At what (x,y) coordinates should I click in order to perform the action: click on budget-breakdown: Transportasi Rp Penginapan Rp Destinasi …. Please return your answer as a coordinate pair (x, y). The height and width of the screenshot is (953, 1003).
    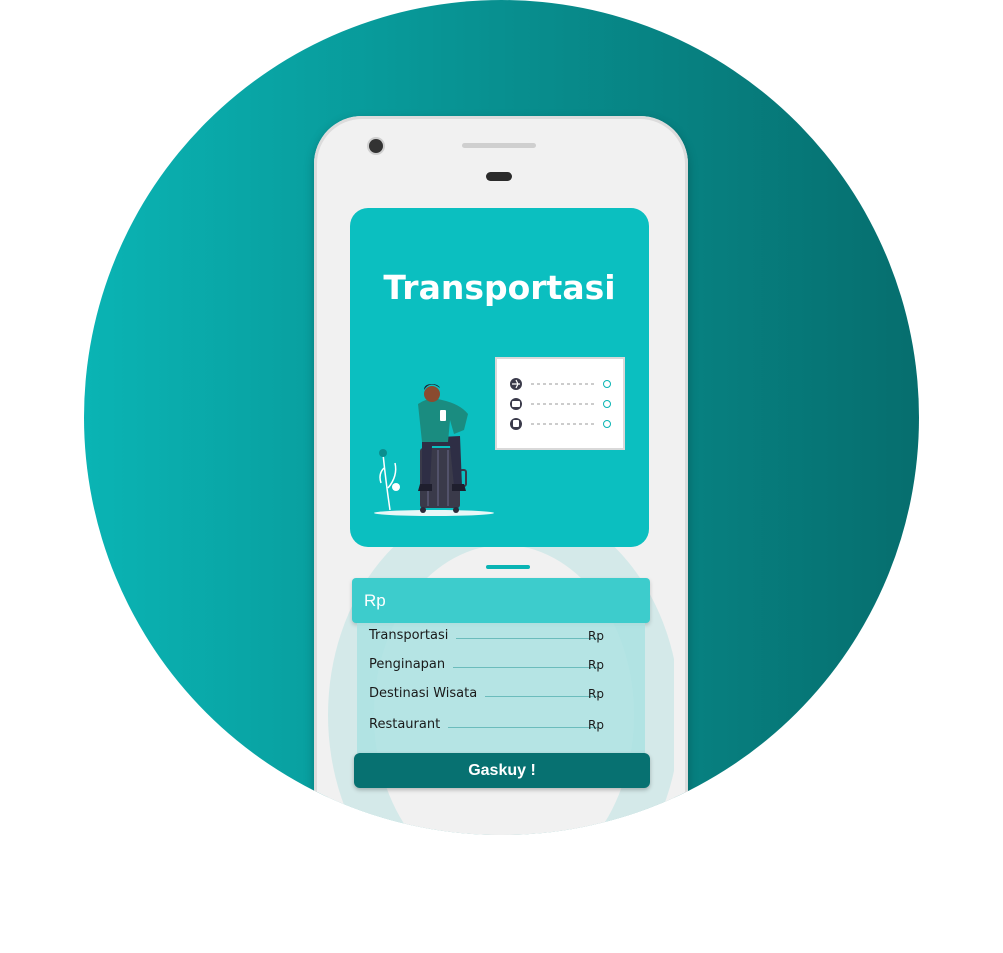
    Looking at the image, I should click on (501, 688).